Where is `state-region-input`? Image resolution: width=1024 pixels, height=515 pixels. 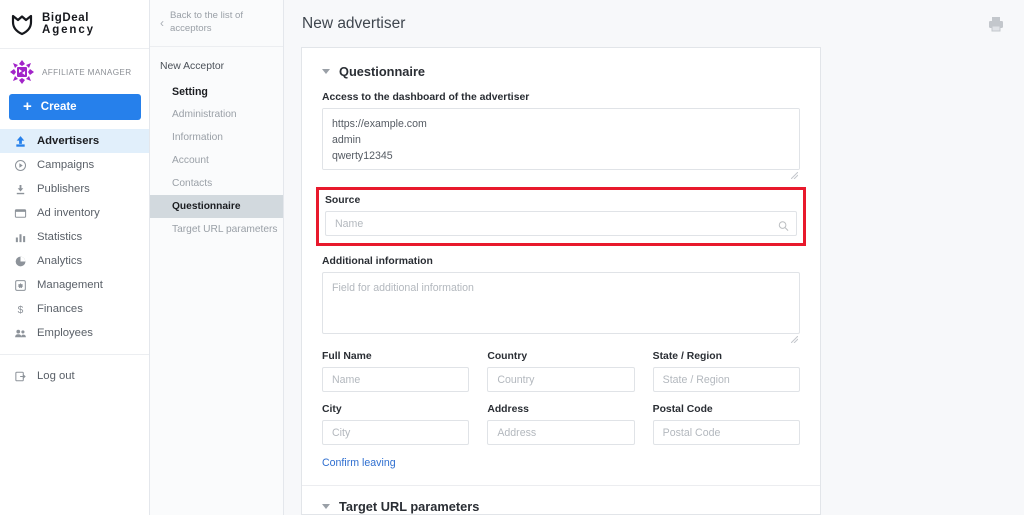
state-region-input is located at coordinates (726, 379).